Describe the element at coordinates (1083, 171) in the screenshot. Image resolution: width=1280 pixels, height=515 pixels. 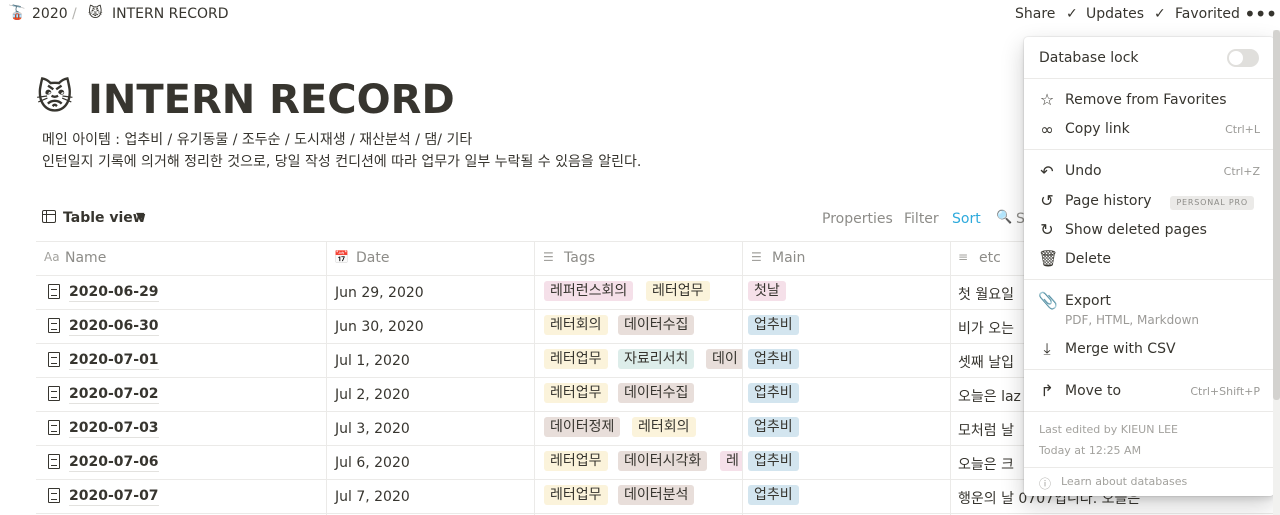
I see `undo-item: Undo` at that location.